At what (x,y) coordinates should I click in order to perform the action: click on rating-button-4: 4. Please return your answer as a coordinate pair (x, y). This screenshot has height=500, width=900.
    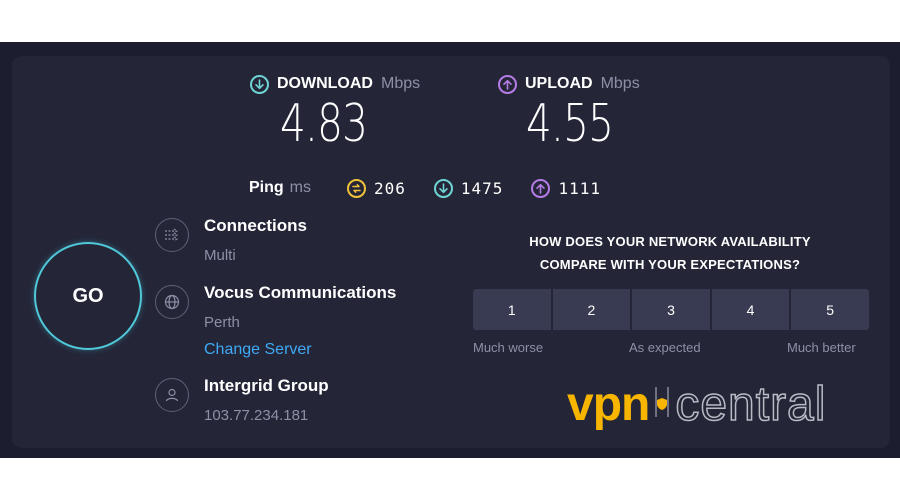
    Looking at the image, I should click on (750, 309).